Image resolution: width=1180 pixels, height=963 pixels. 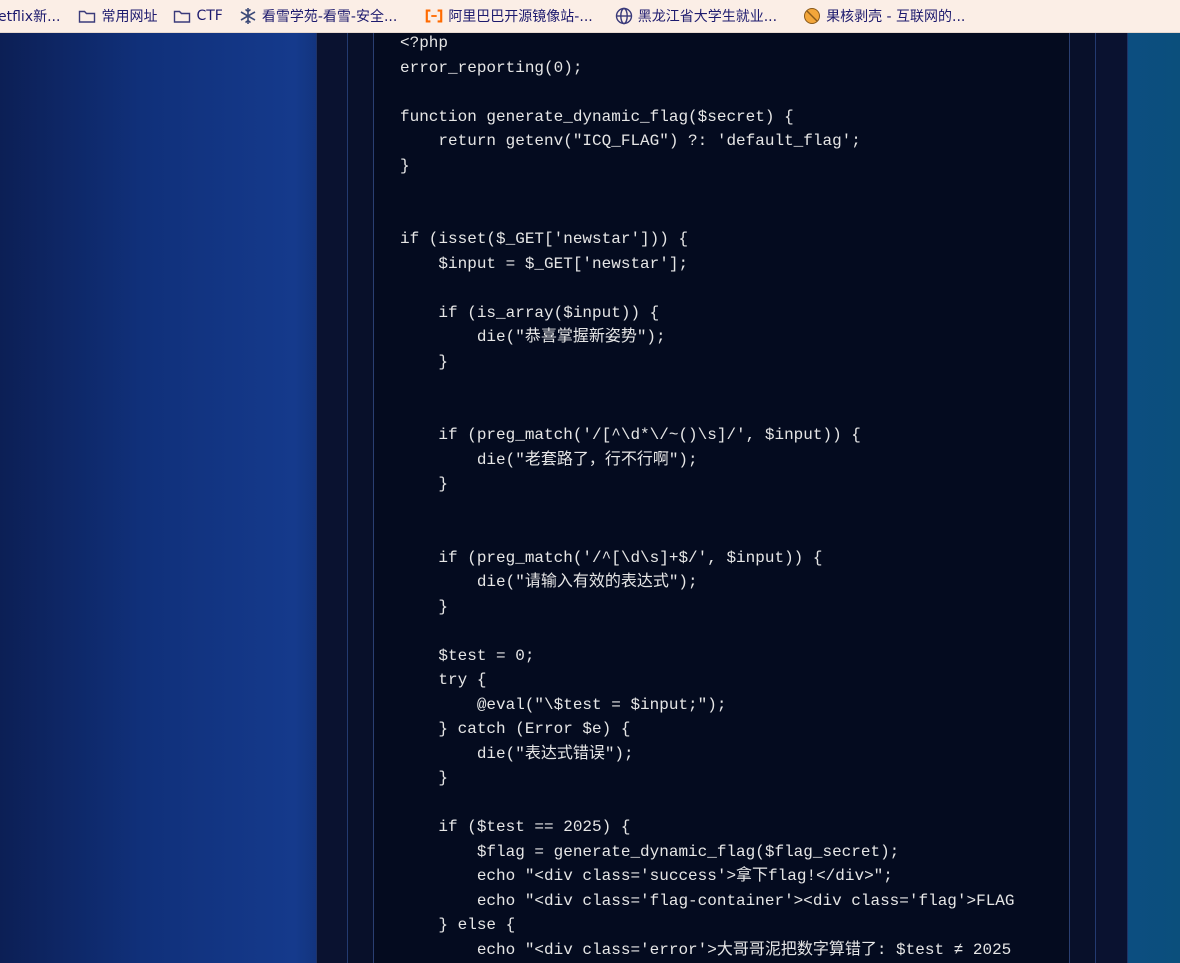 What do you see at coordinates (443, 680) in the screenshot?
I see `code-line: try {` at bounding box center [443, 680].